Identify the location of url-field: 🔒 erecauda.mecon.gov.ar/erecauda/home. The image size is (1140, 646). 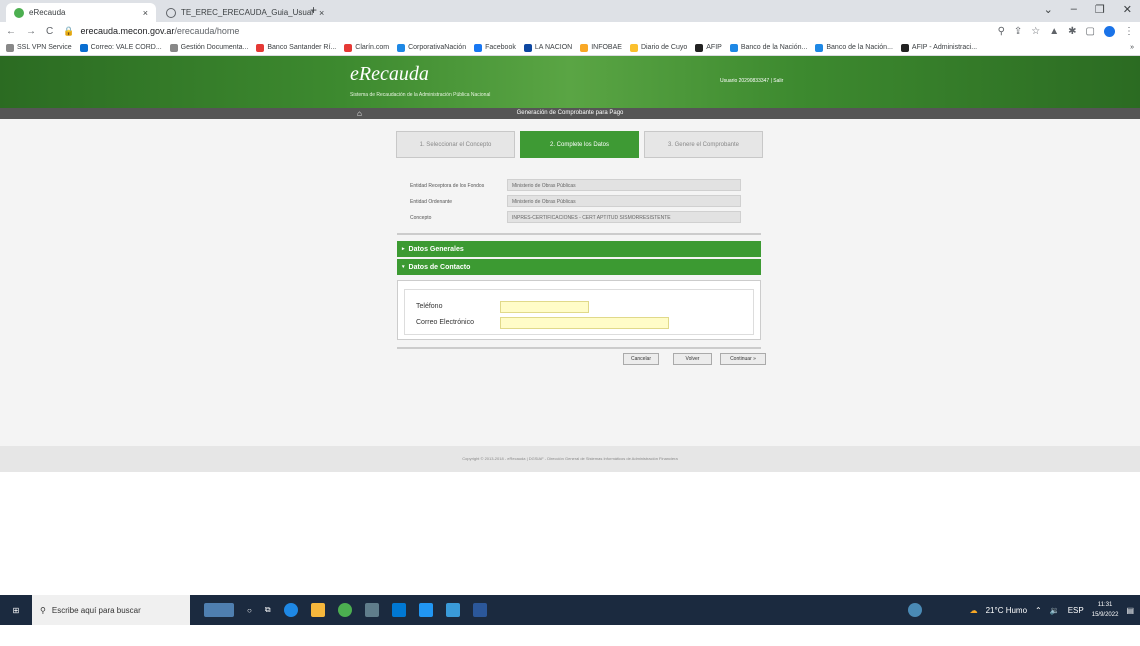
(525, 31).